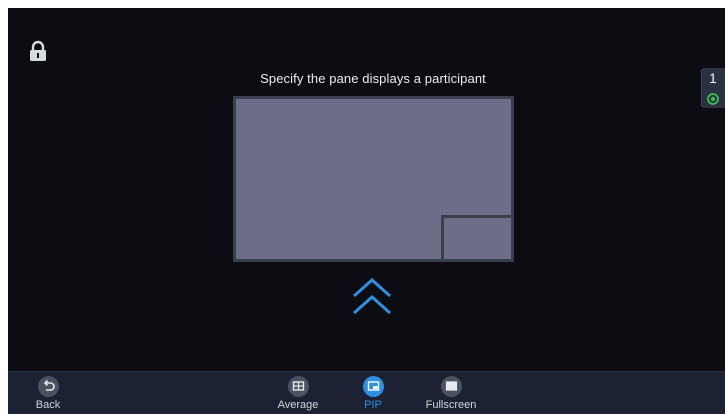 The image size is (725, 414). I want to click on average-button: Average, so click(298, 393).